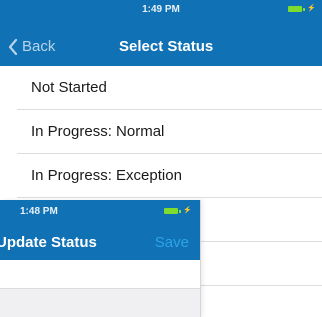 This screenshot has width=322, height=317. What do you see at coordinates (106, 175) in the screenshot?
I see `status-option-label: In Progress: Exception` at bounding box center [106, 175].